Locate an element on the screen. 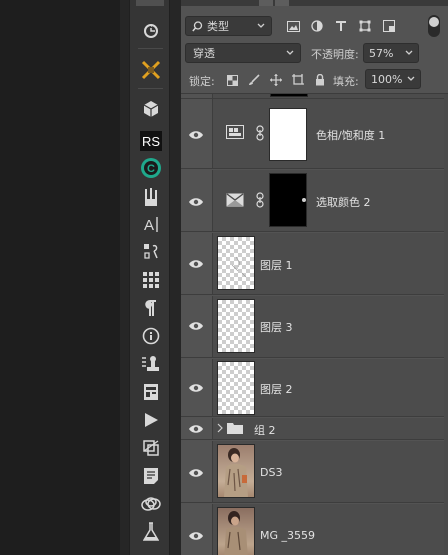 This screenshot has height=555, width=448. fill-value: 100% is located at coordinates (387, 79).